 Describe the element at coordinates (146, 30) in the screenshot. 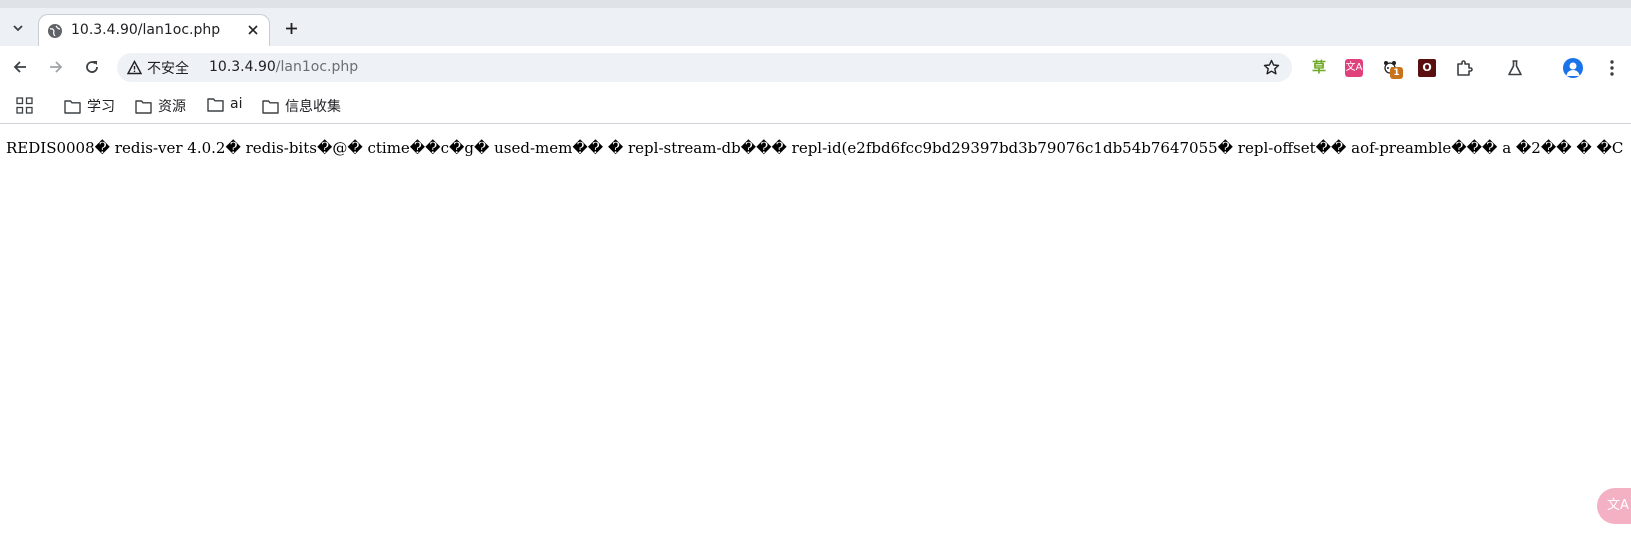

I see `tab-title: 10.3.4.90/lan1oc.php` at that location.